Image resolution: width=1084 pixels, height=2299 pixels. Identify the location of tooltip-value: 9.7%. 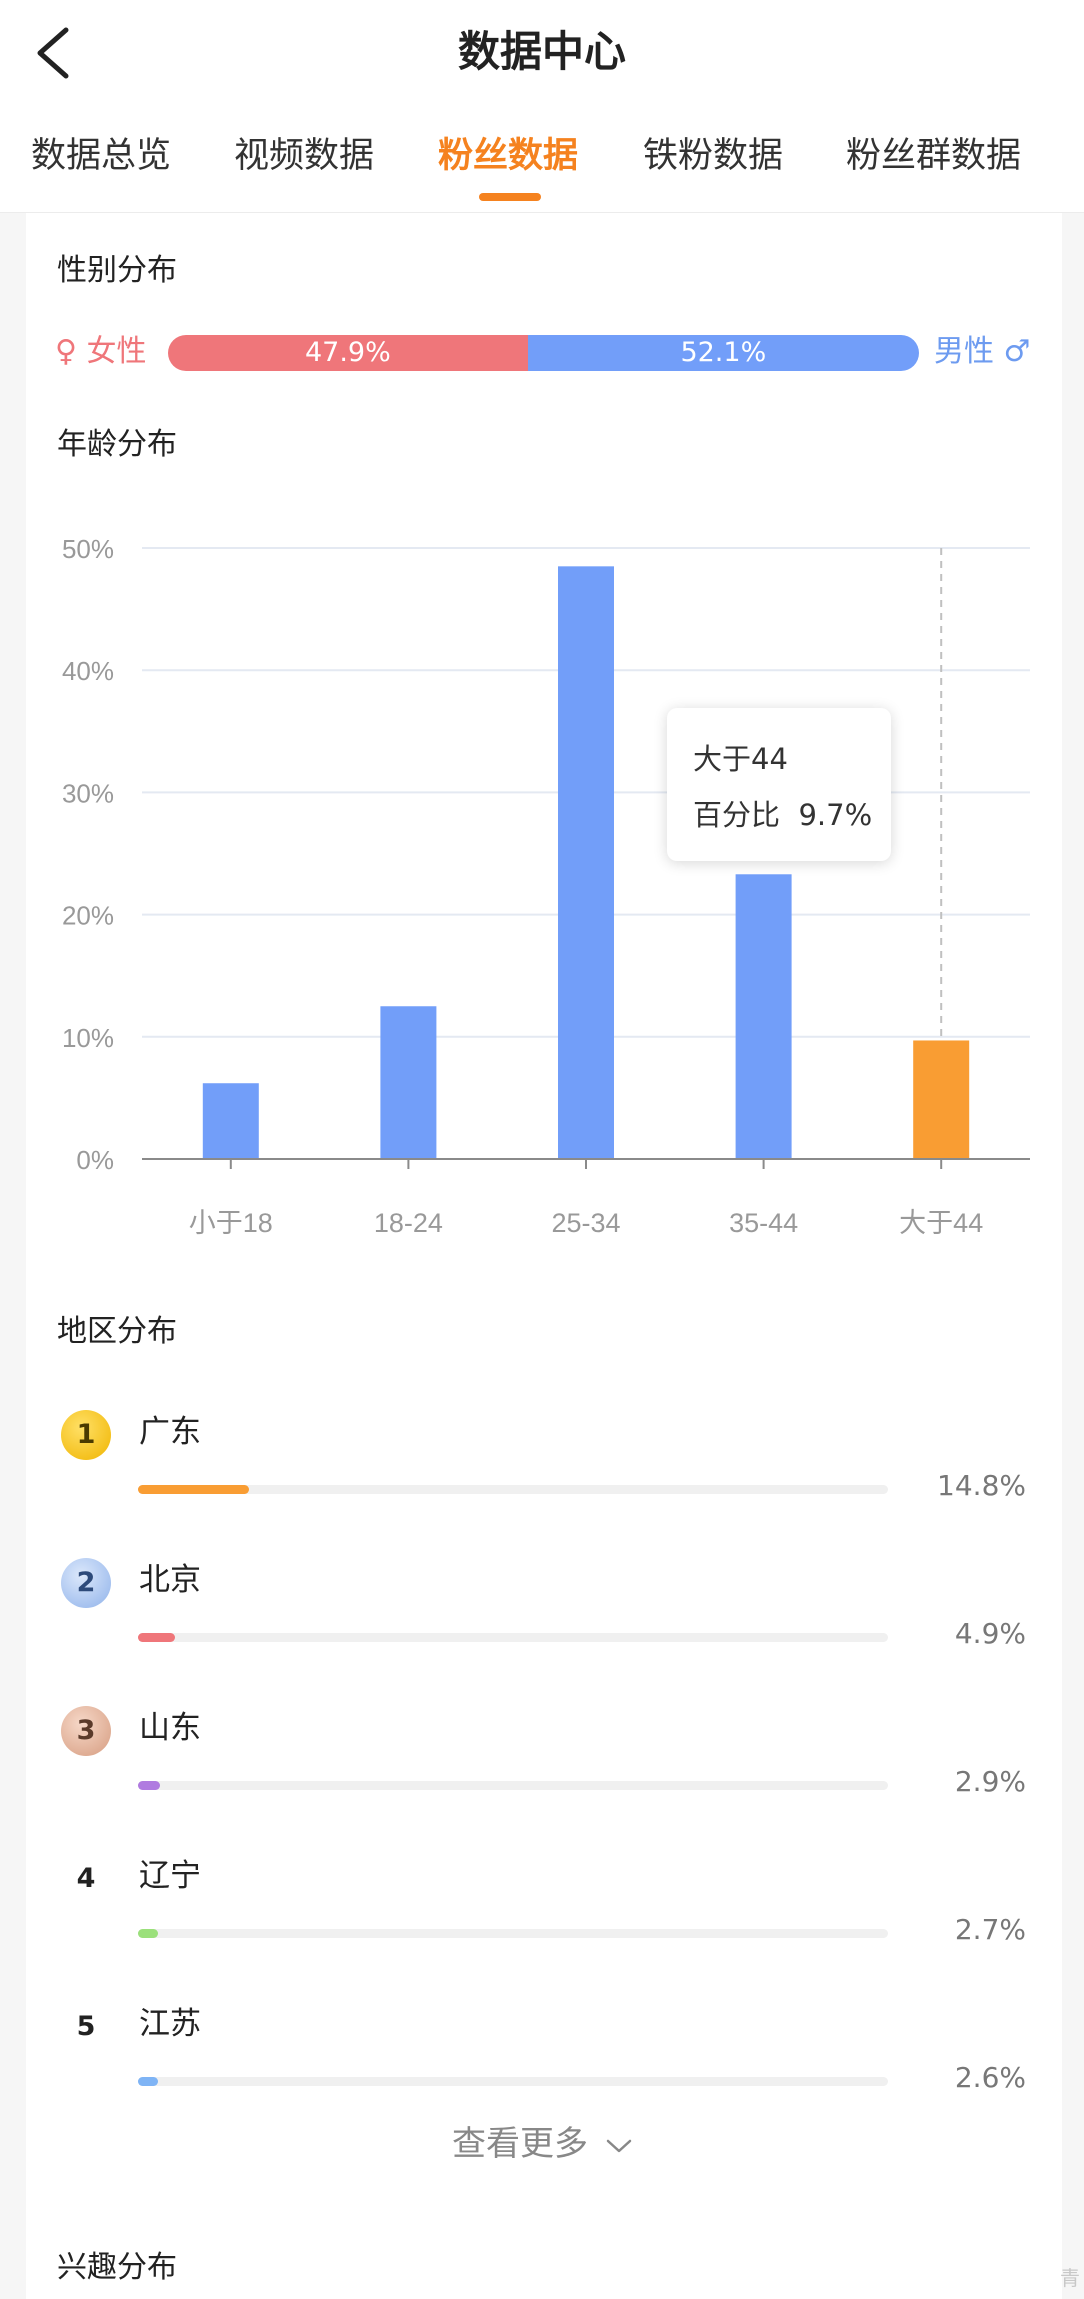
(835, 815).